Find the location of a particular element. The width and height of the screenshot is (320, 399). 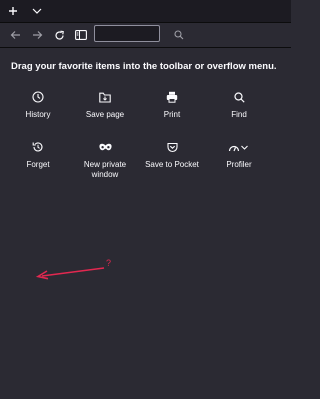

search-icon is located at coordinates (179, 35).